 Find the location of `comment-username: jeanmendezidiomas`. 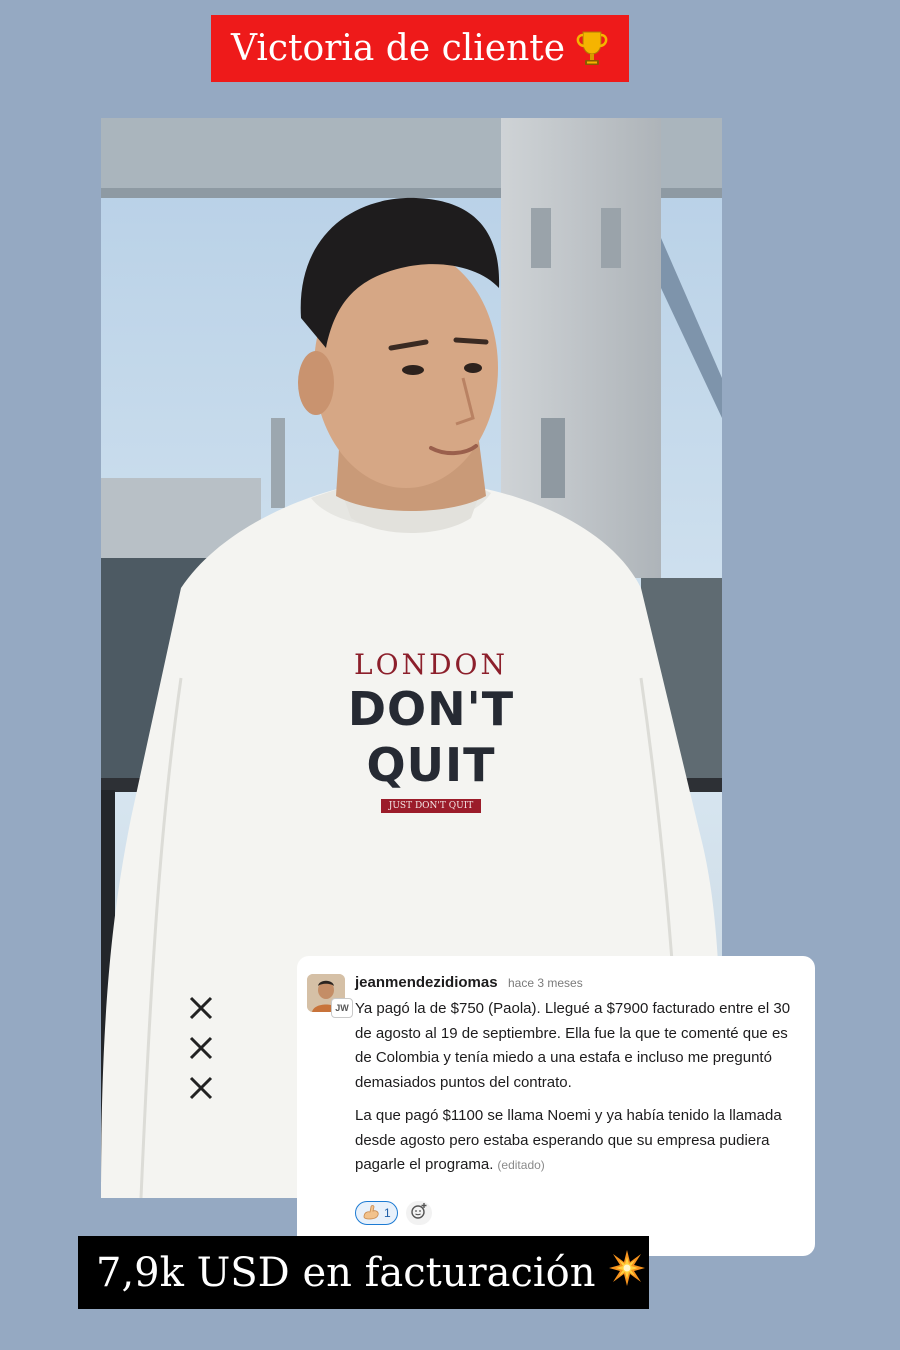

comment-username: jeanmendezidiomas is located at coordinates (426, 982).